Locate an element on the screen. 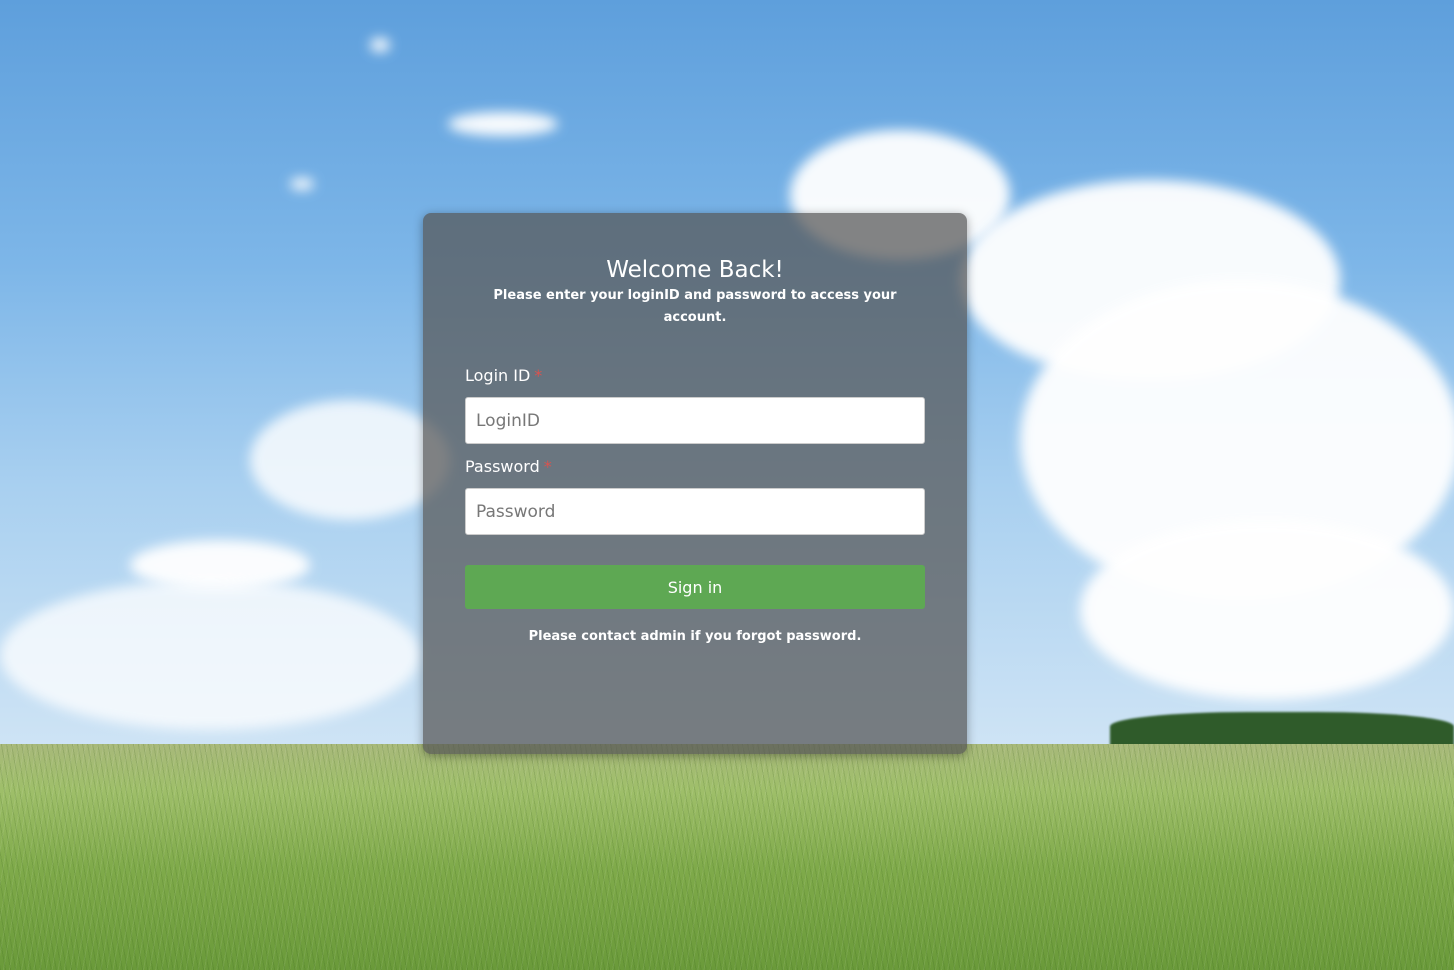  page-title: Welcome Back! is located at coordinates (695, 270).